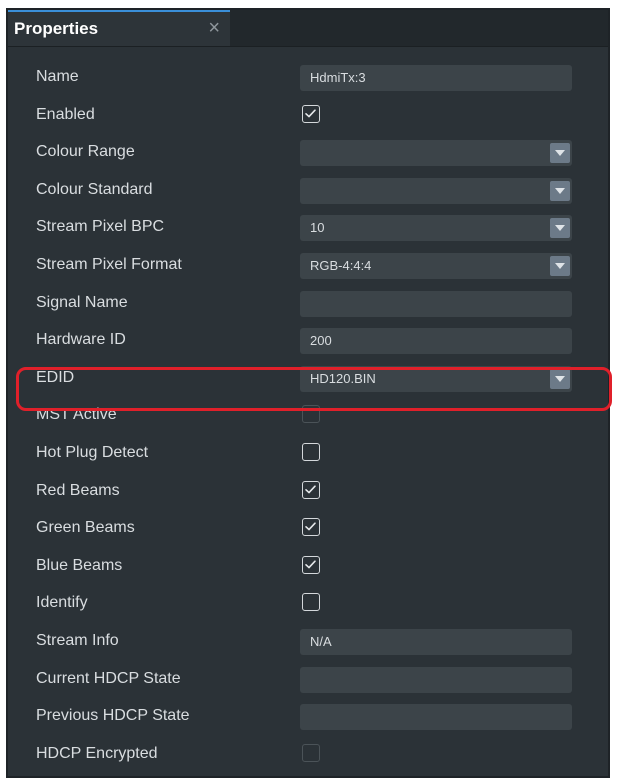  I want to click on property-row-green-beams: Green Beams, so click(315, 528).